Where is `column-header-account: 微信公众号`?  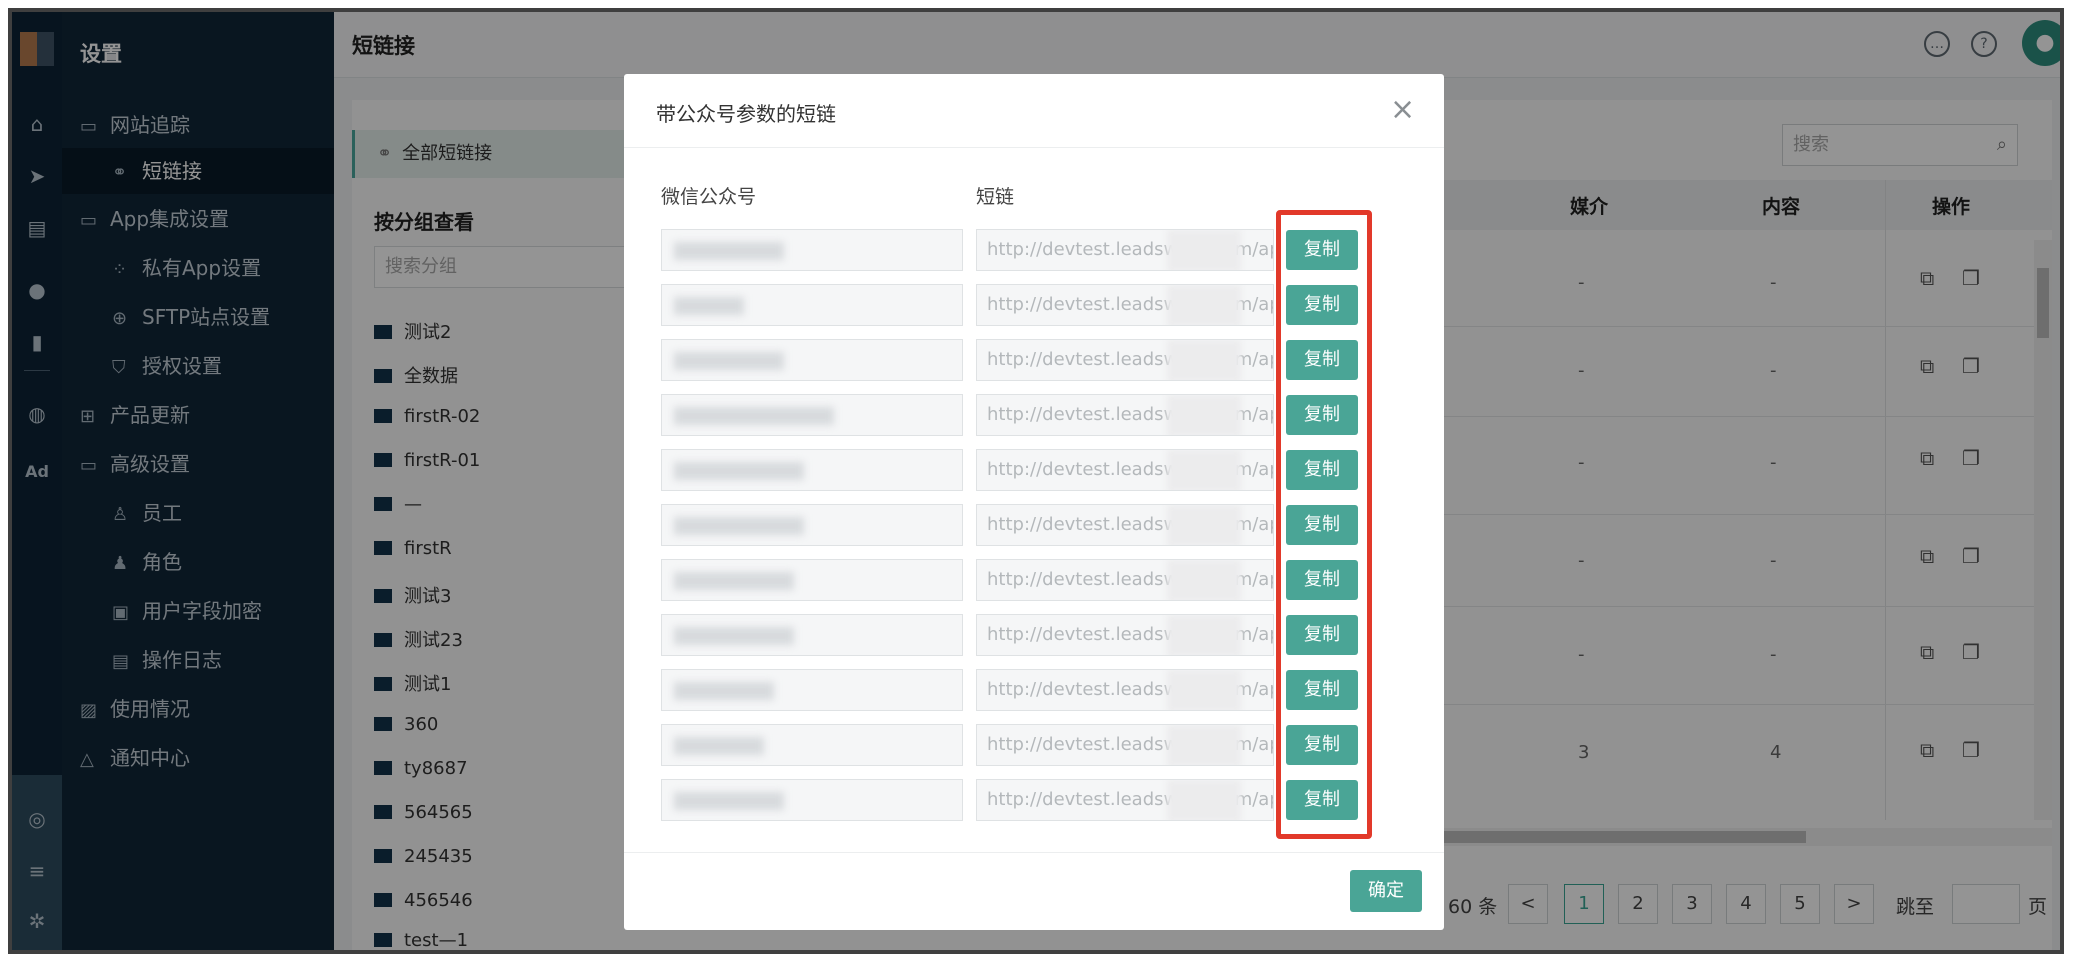
column-header-account: 微信公众号 is located at coordinates (709, 197).